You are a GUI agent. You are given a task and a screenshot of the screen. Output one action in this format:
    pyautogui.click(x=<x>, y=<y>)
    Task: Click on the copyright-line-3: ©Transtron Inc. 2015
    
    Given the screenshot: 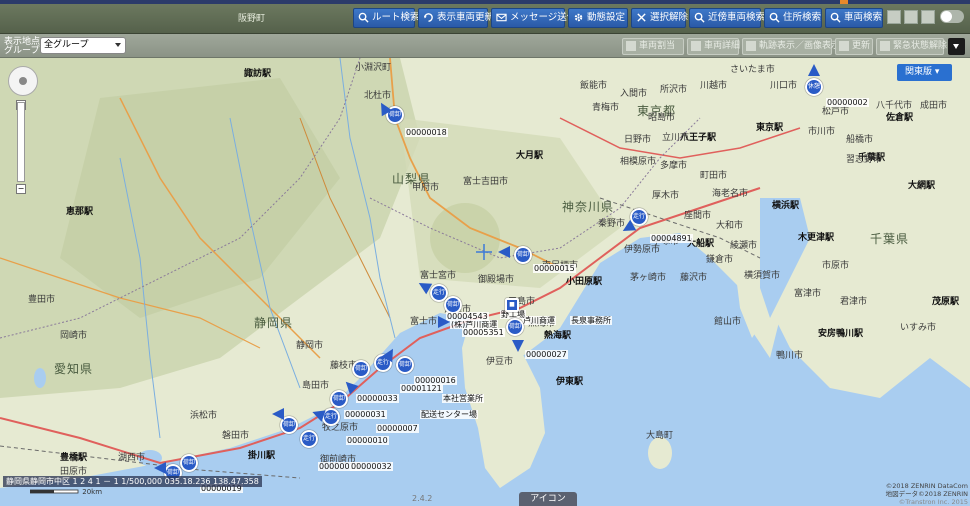 What is the action you would take?
    pyautogui.click(x=933, y=502)
    